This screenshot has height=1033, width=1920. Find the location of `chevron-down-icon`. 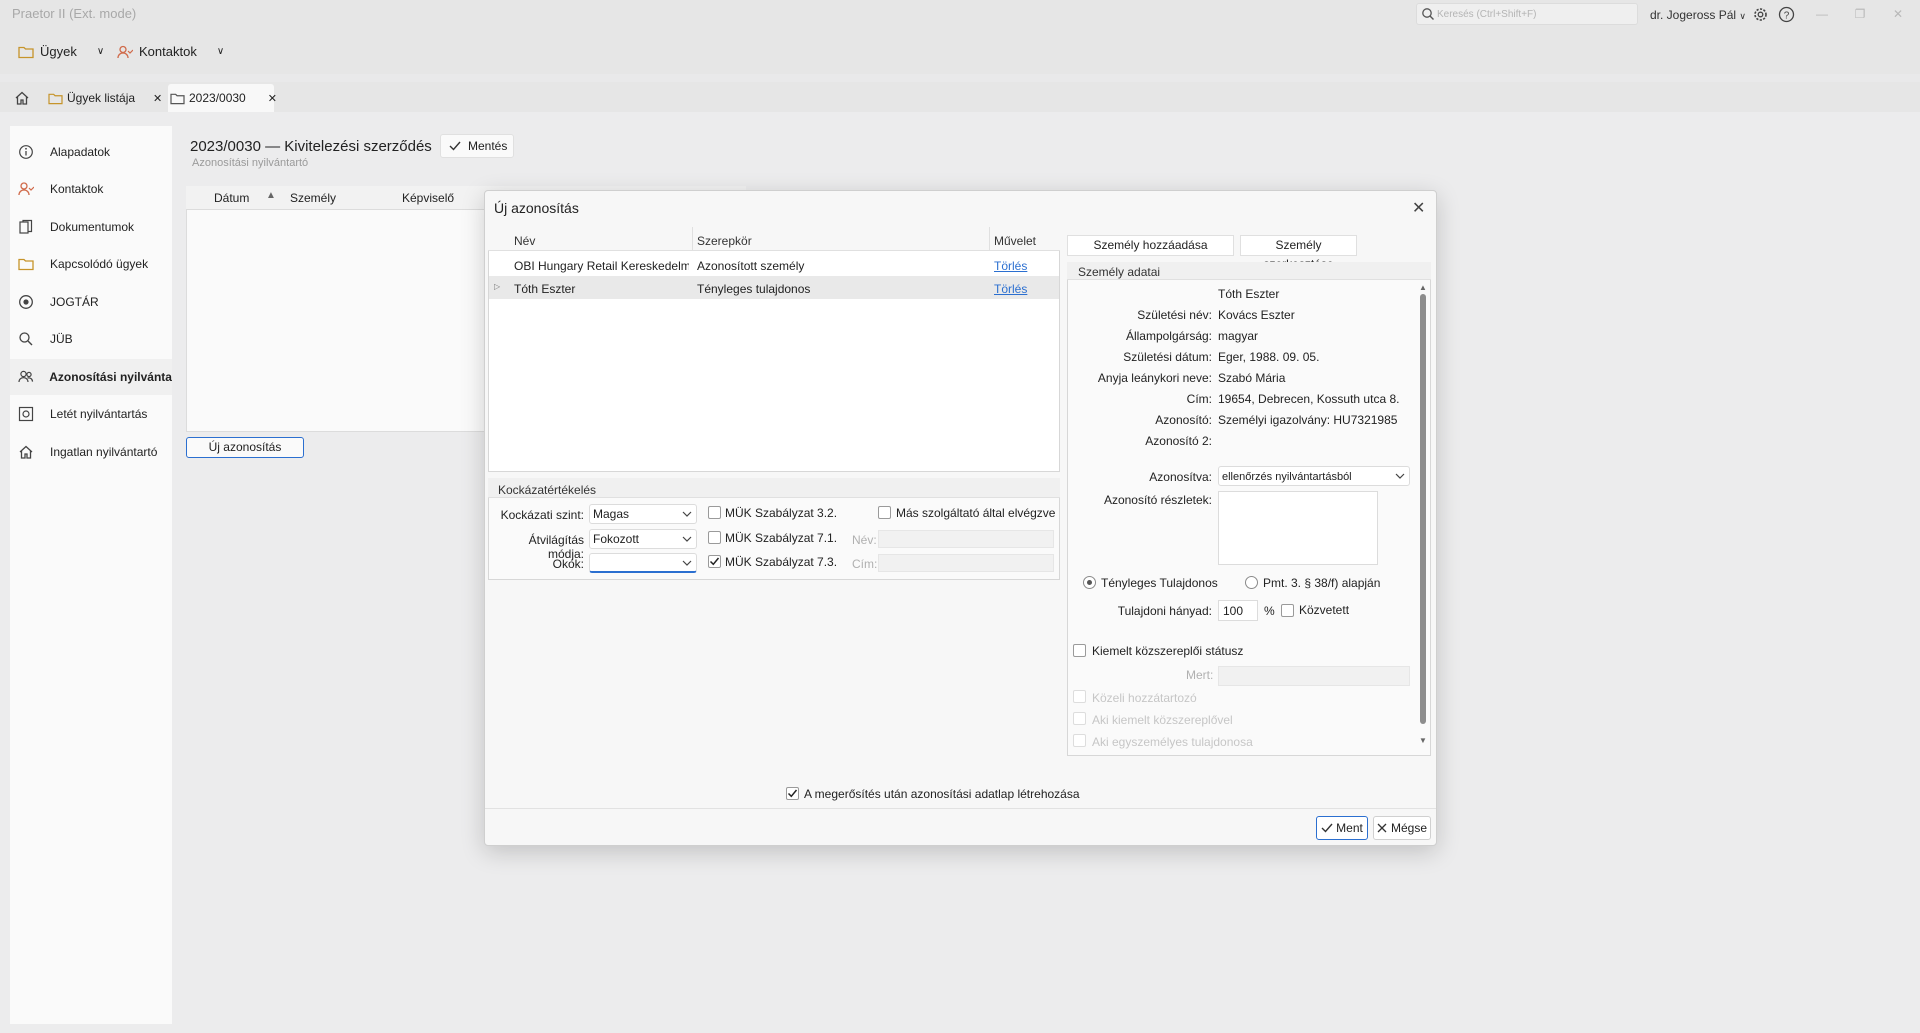

chevron-down-icon is located at coordinates (687, 539).